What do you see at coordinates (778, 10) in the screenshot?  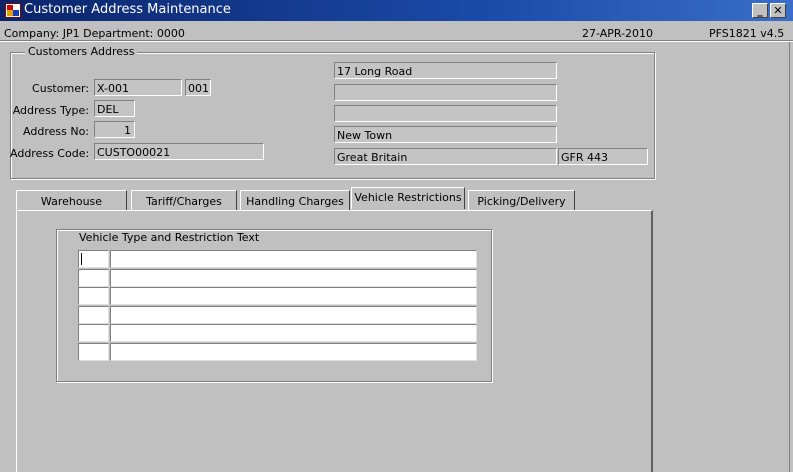 I see `close-button: ✕` at bounding box center [778, 10].